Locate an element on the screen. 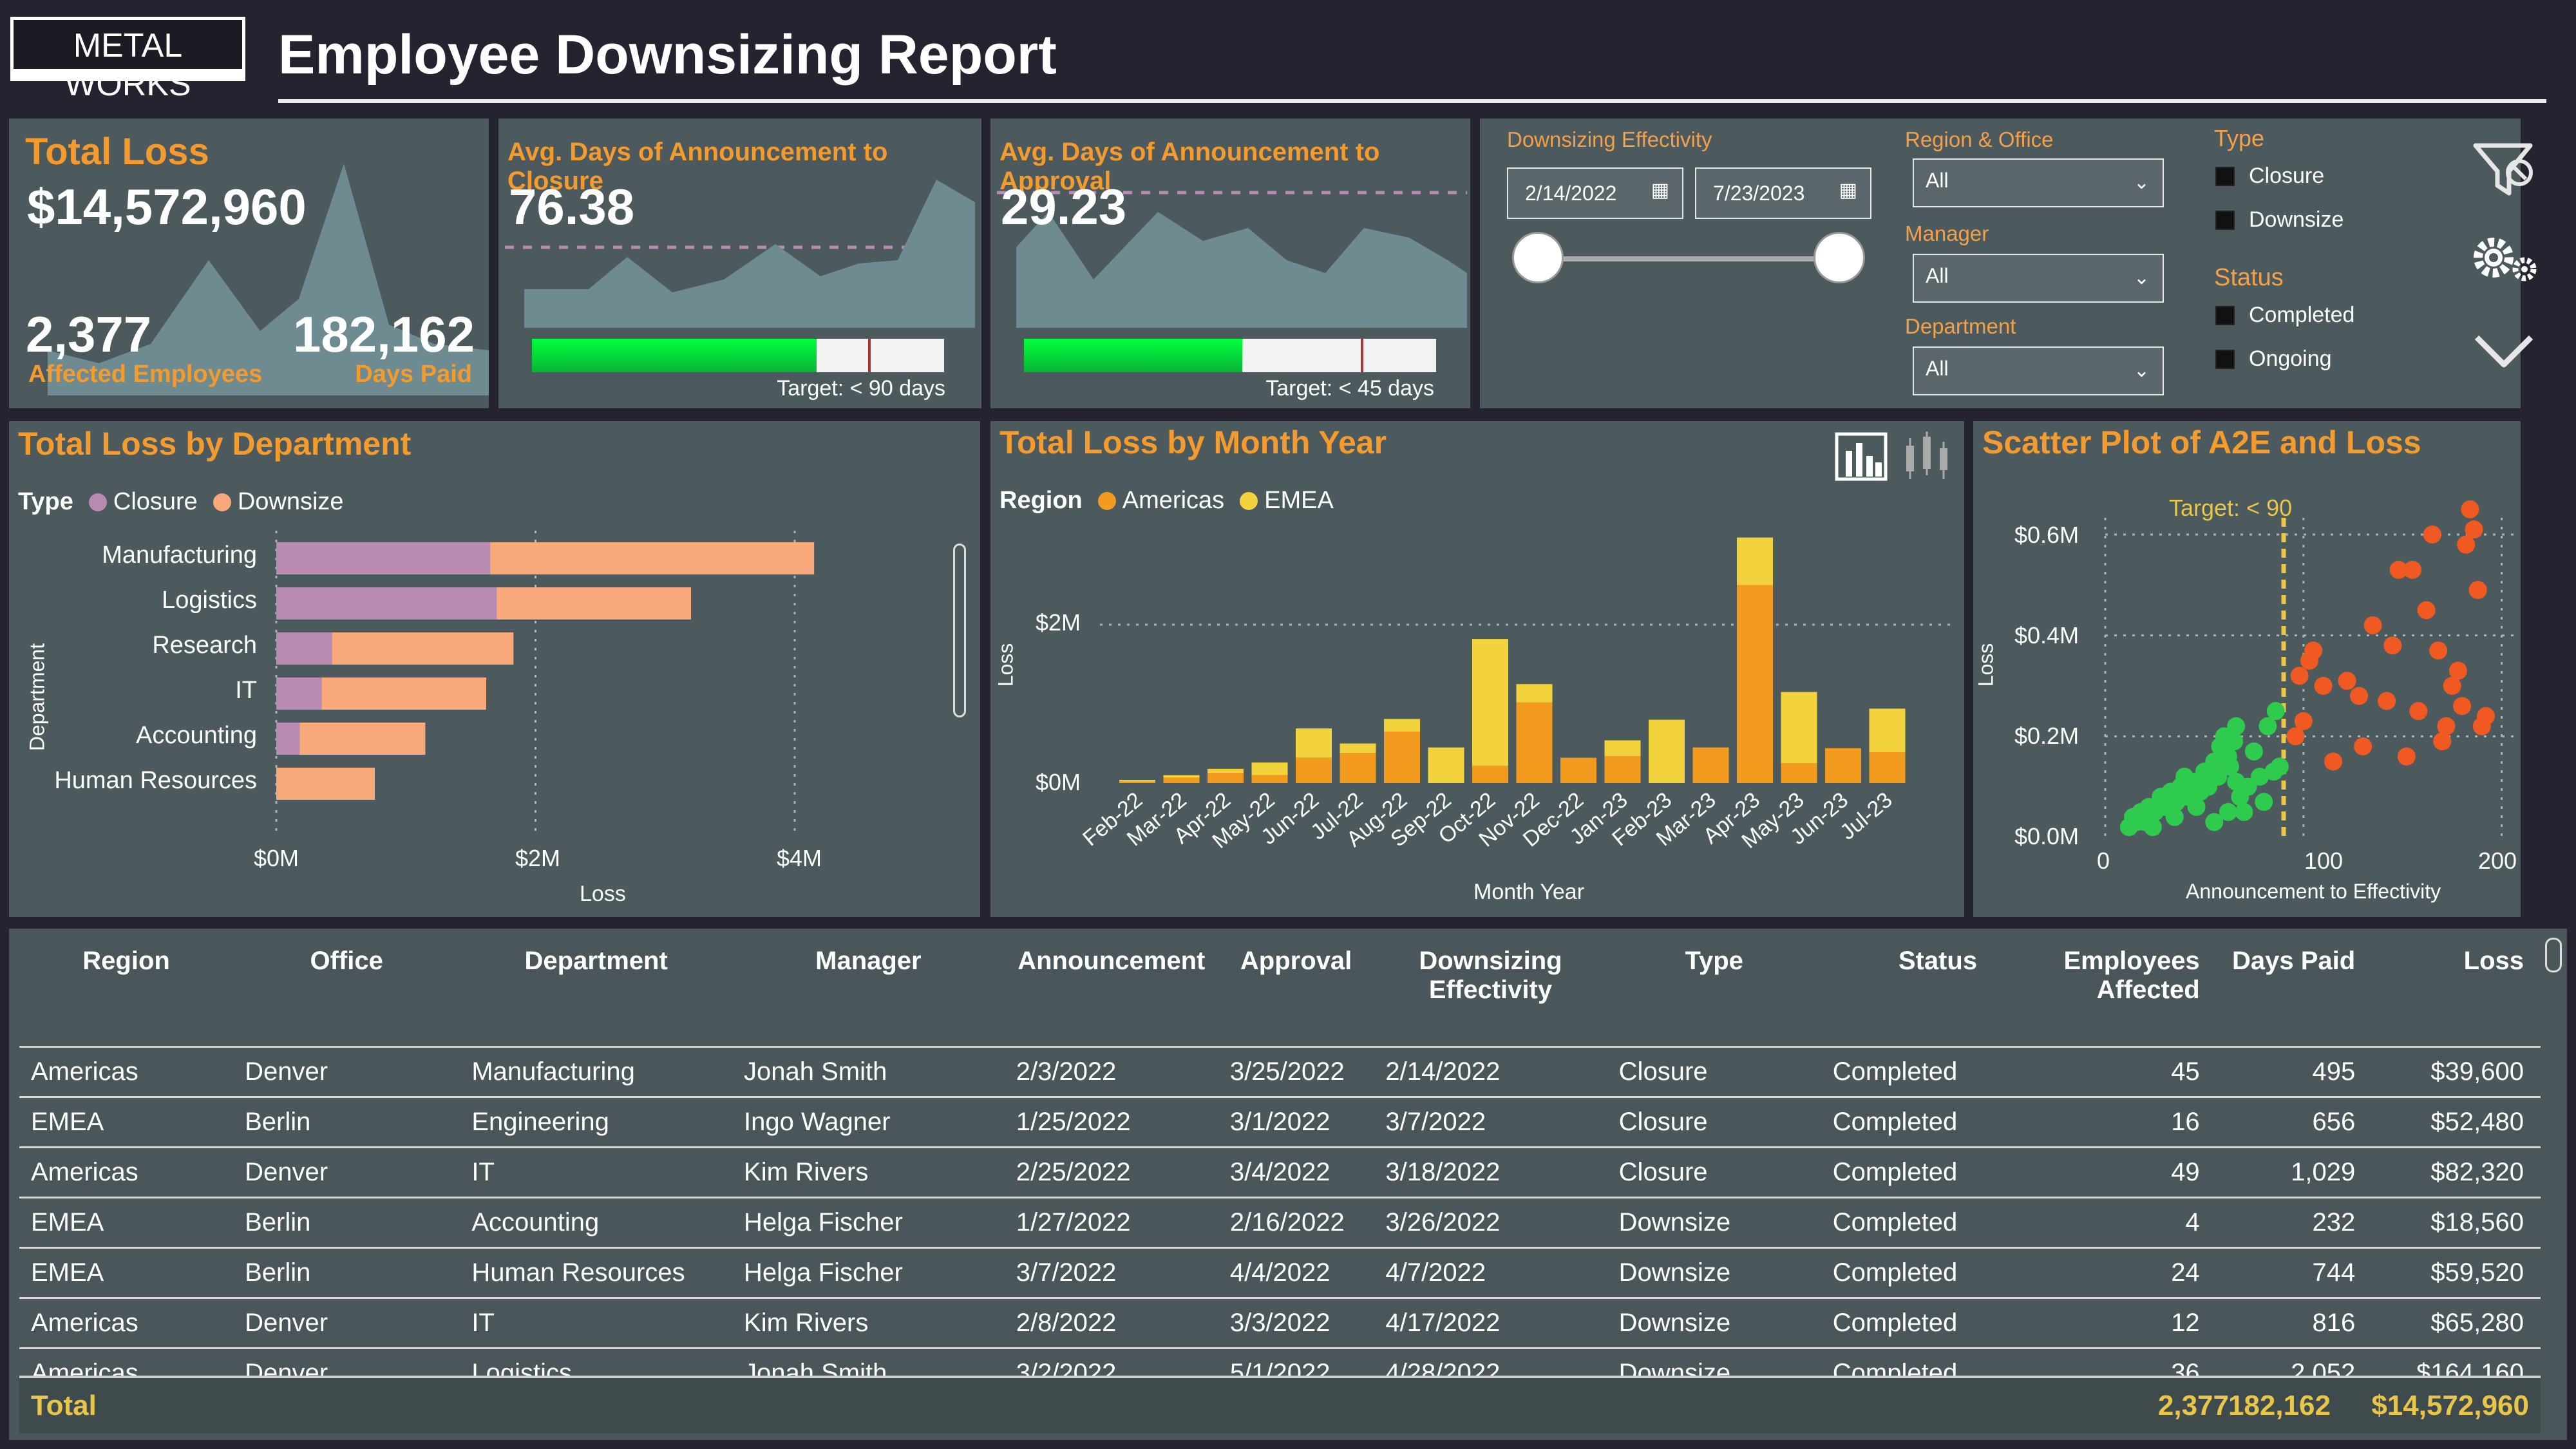  status-option-ongoing: Ongoing is located at coordinates (2273, 359).